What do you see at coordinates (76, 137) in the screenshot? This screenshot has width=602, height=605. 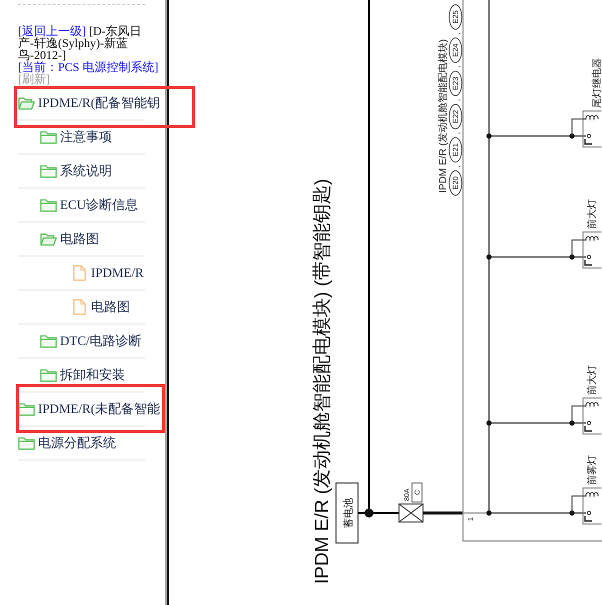 I see `tree-item: 注意事项` at bounding box center [76, 137].